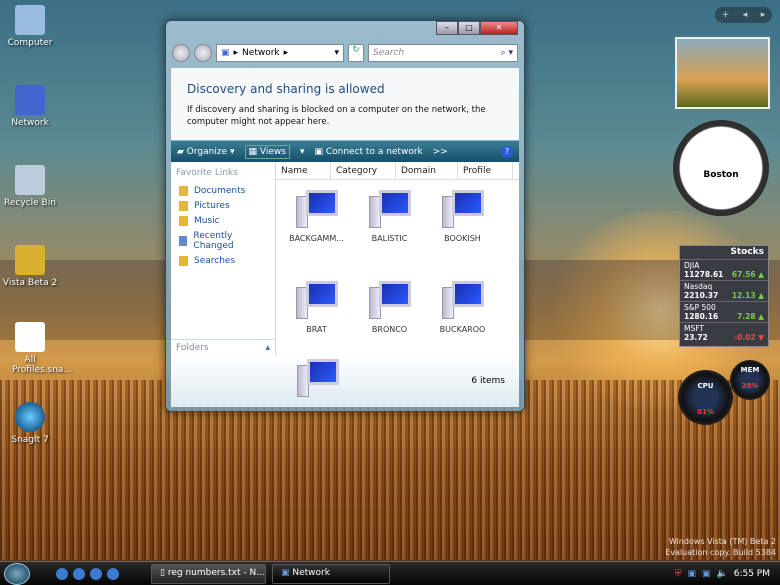 This screenshot has width=780, height=585. Describe the element at coordinates (488, 381) in the screenshot. I see `item-count: 6 items` at that location.